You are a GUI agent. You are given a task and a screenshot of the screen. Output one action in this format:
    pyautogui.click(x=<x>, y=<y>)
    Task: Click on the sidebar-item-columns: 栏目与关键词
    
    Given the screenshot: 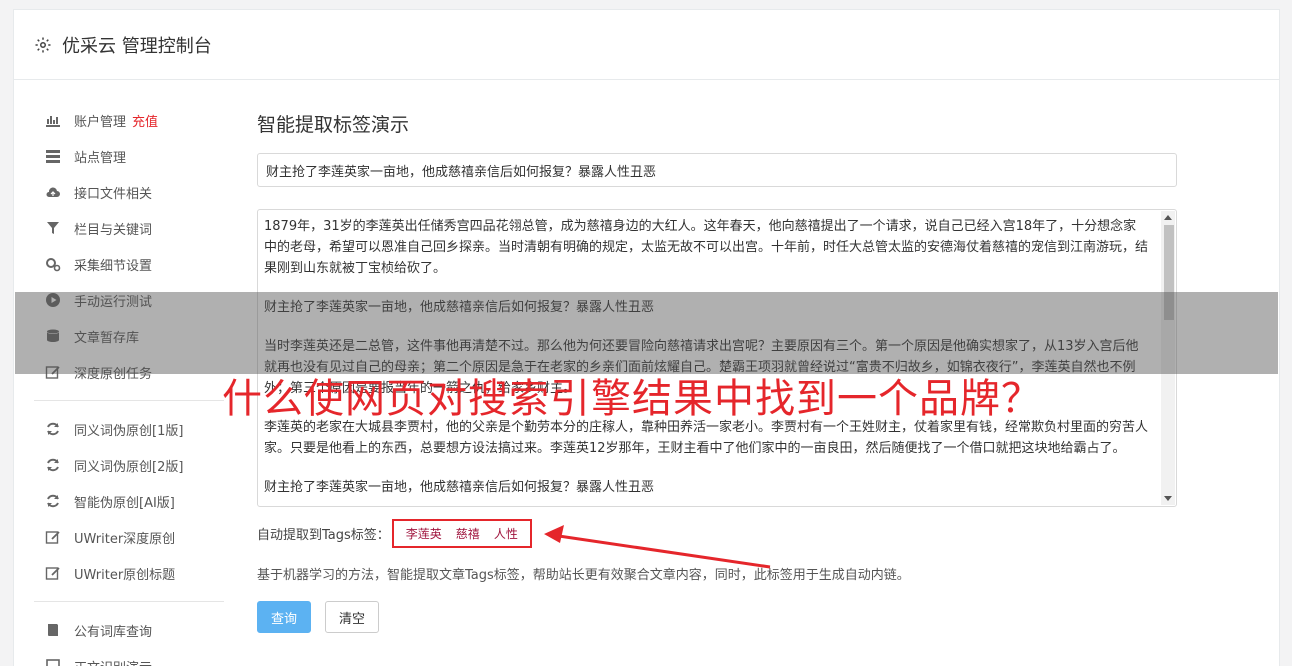 What is the action you would take?
    pyautogui.click(x=129, y=228)
    